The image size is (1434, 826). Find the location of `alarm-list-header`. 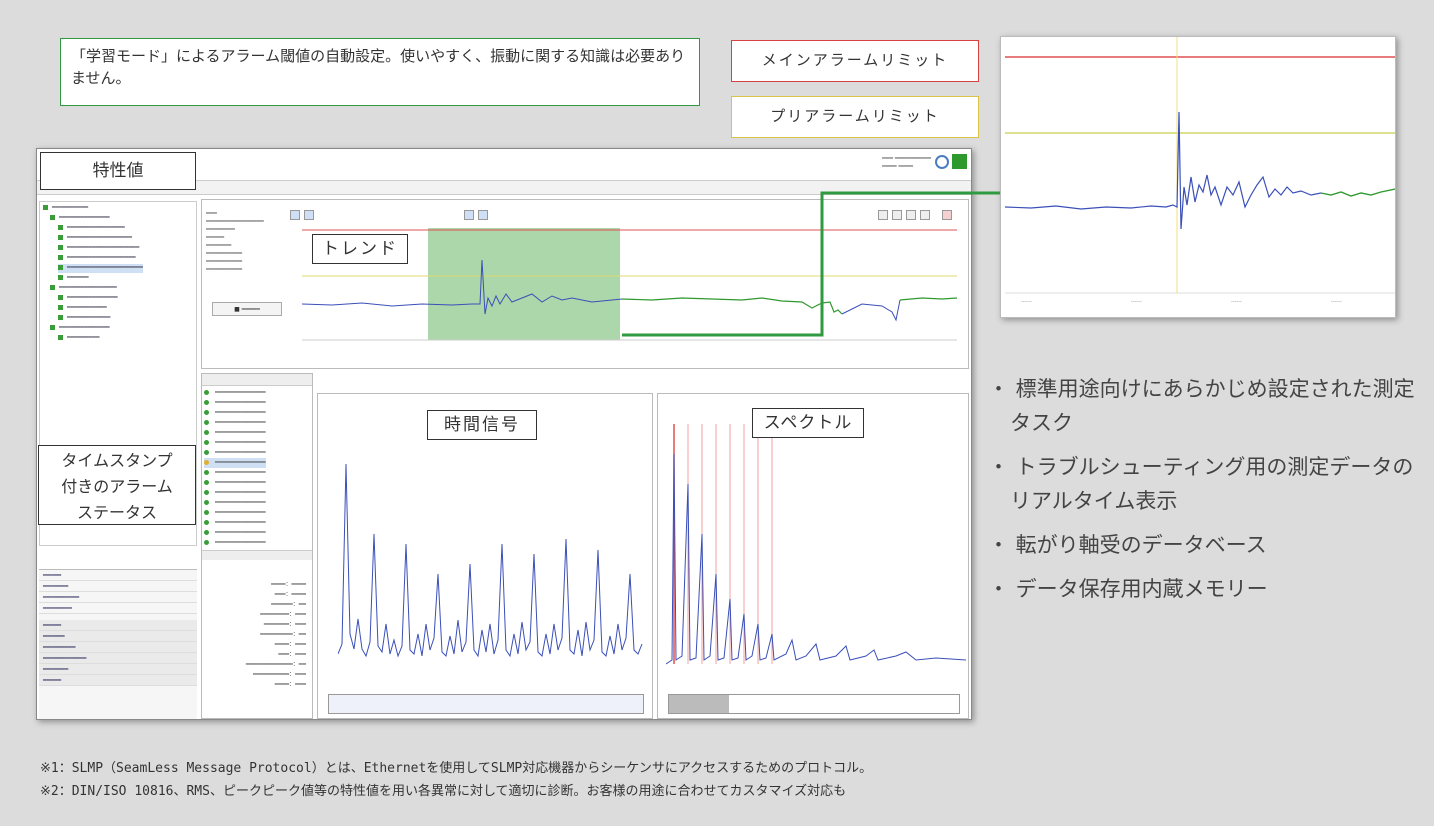

alarm-list-header is located at coordinates (257, 380).